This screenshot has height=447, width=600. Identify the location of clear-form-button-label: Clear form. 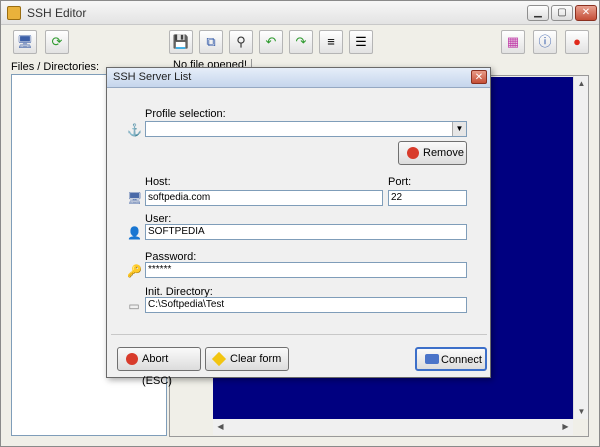
(256, 359).